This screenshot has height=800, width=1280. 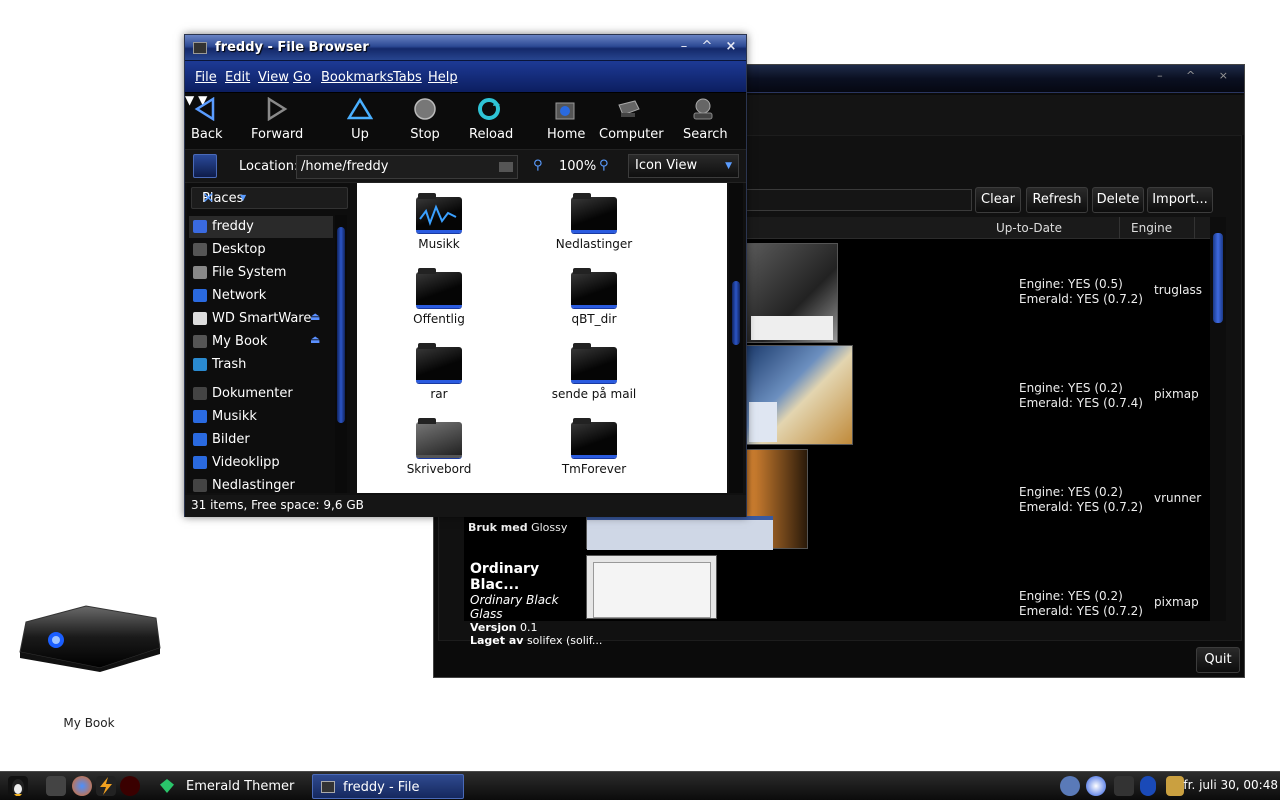 I want to click on desktop-icon-my-book: My Book, so click(x=89, y=665).